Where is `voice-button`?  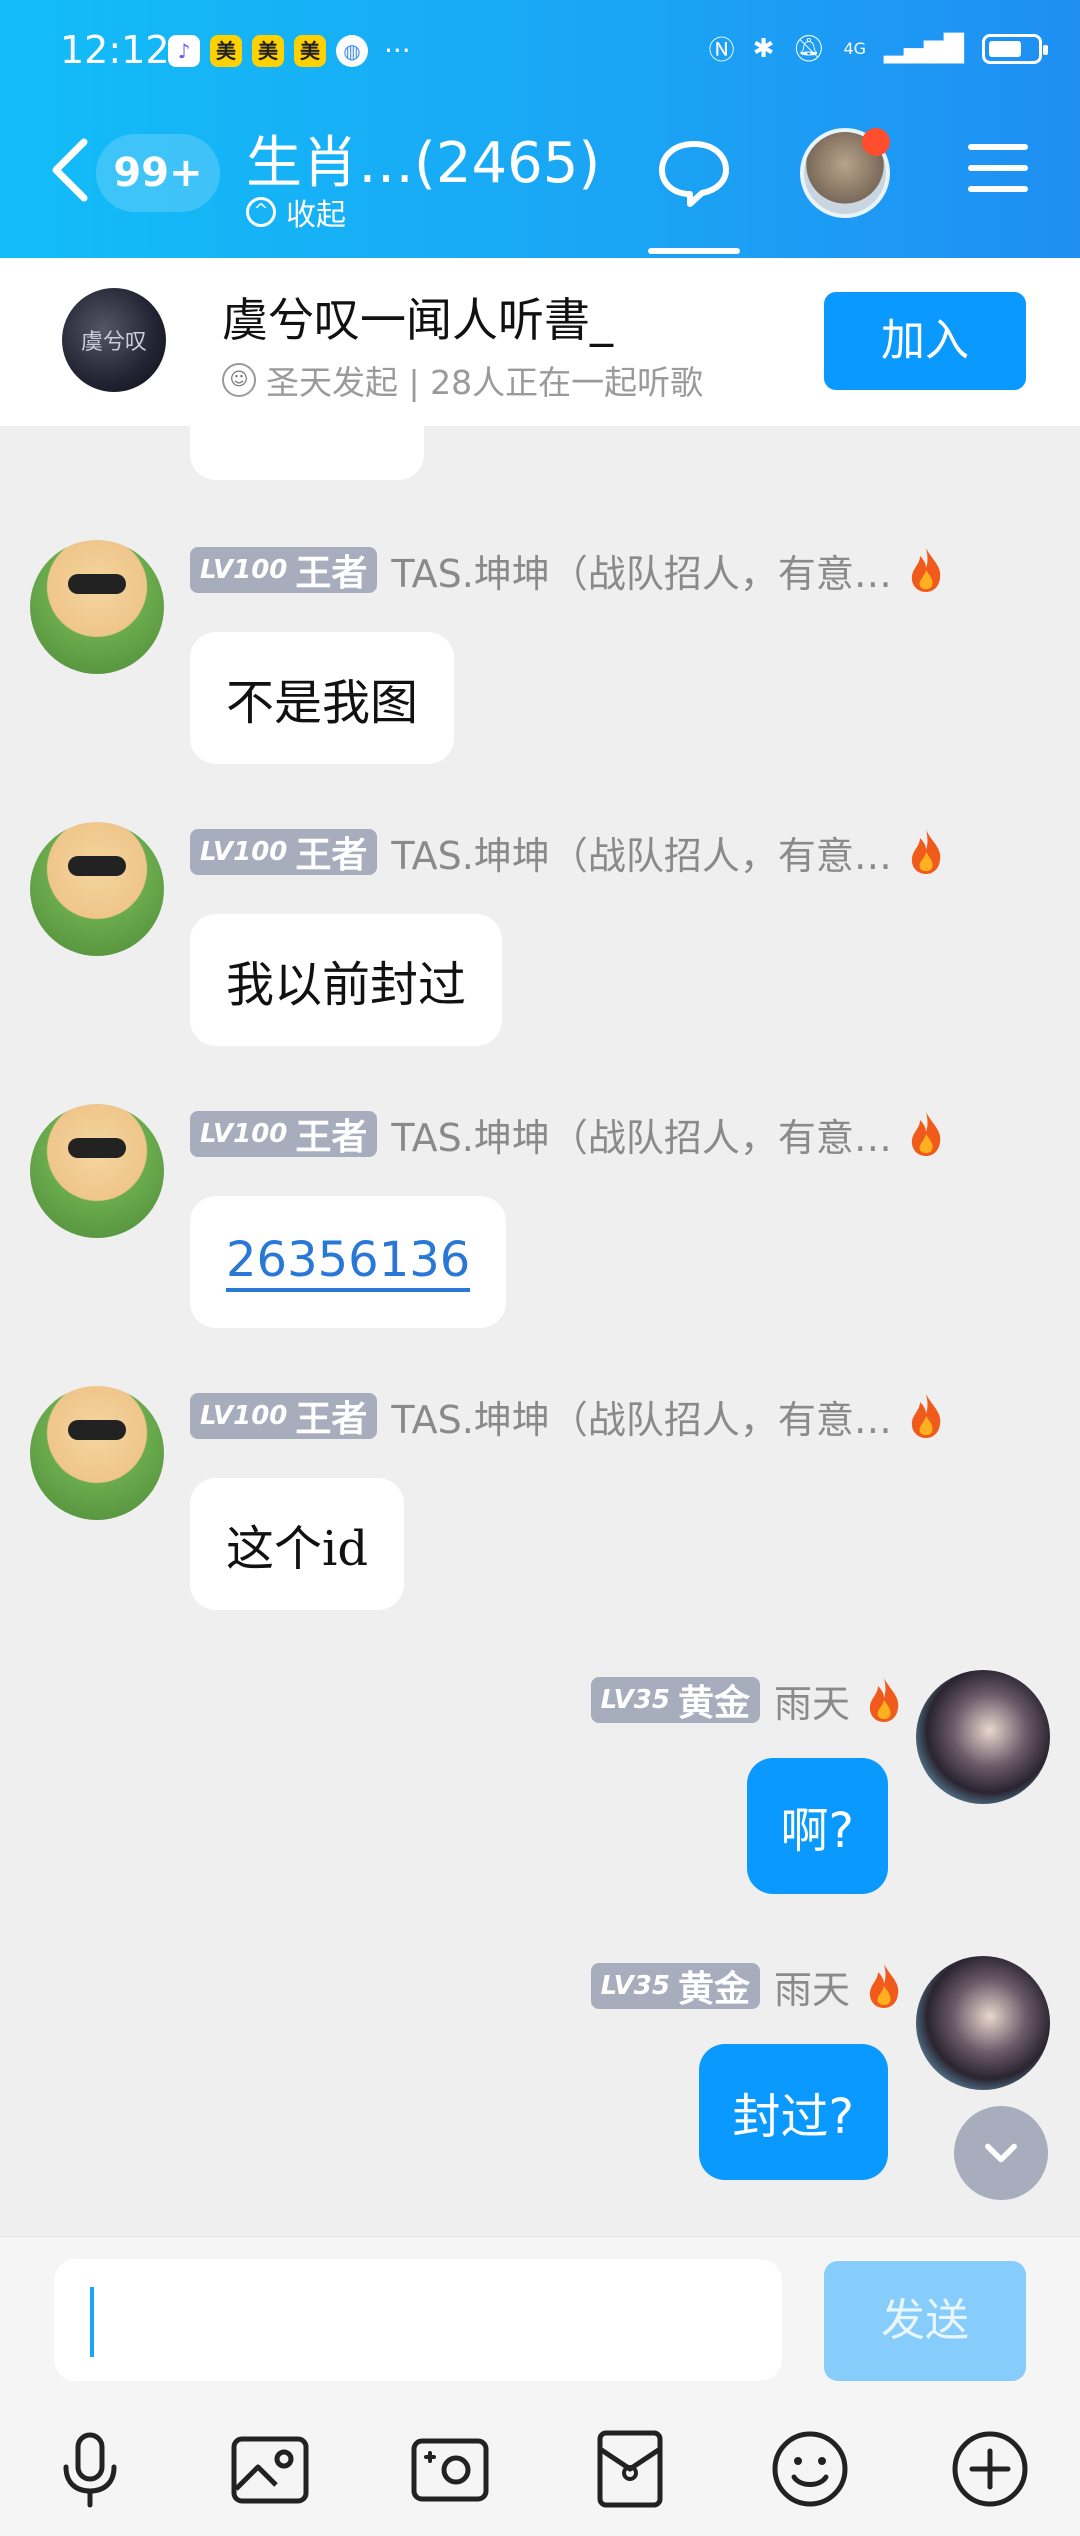
voice-button is located at coordinates (90, 2469).